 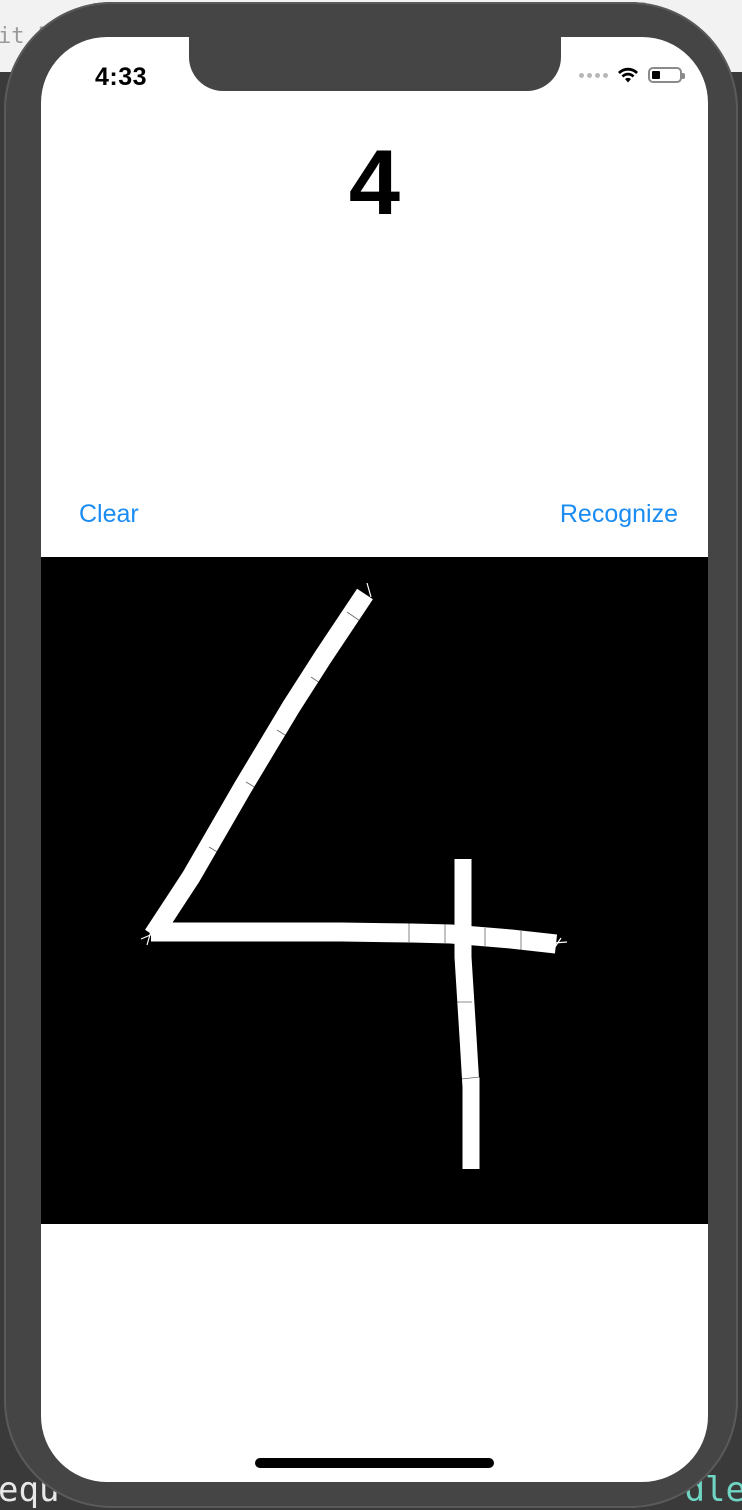 What do you see at coordinates (628, 75) in the screenshot?
I see `wifi-icon` at bounding box center [628, 75].